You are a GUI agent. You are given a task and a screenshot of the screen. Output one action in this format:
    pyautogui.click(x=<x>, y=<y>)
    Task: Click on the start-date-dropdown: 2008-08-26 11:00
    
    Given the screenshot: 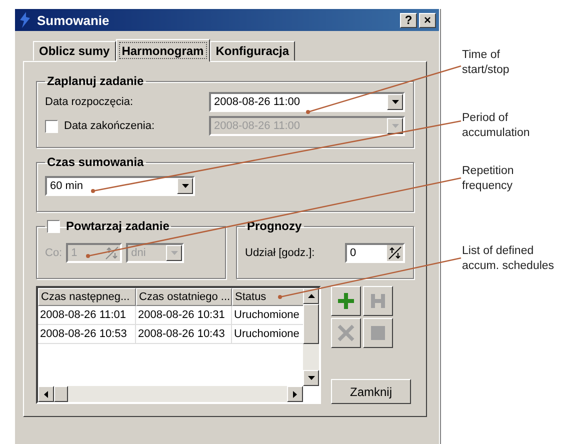 What is the action you would take?
    pyautogui.click(x=307, y=102)
    